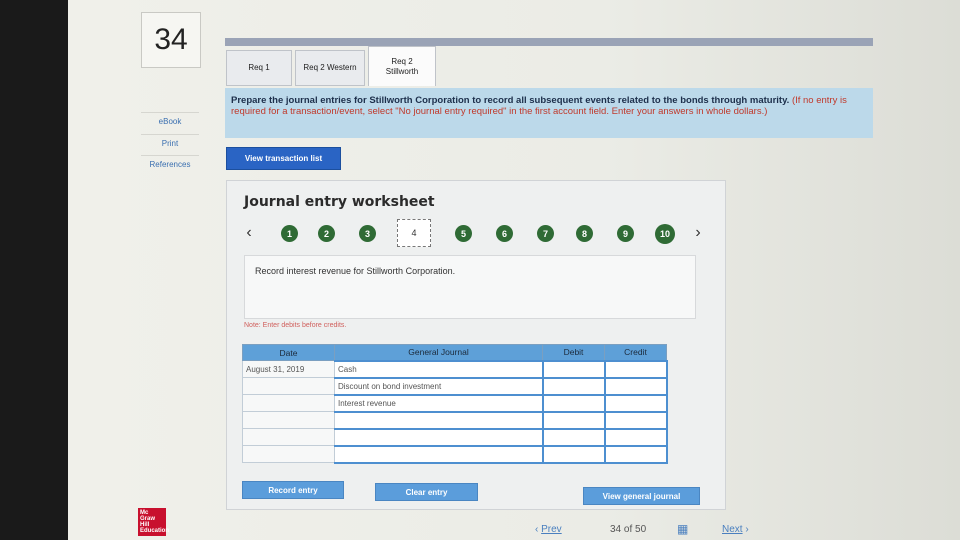  Describe the element at coordinates (549, 42) in the screenshot. I see `tab-bar` at that location.